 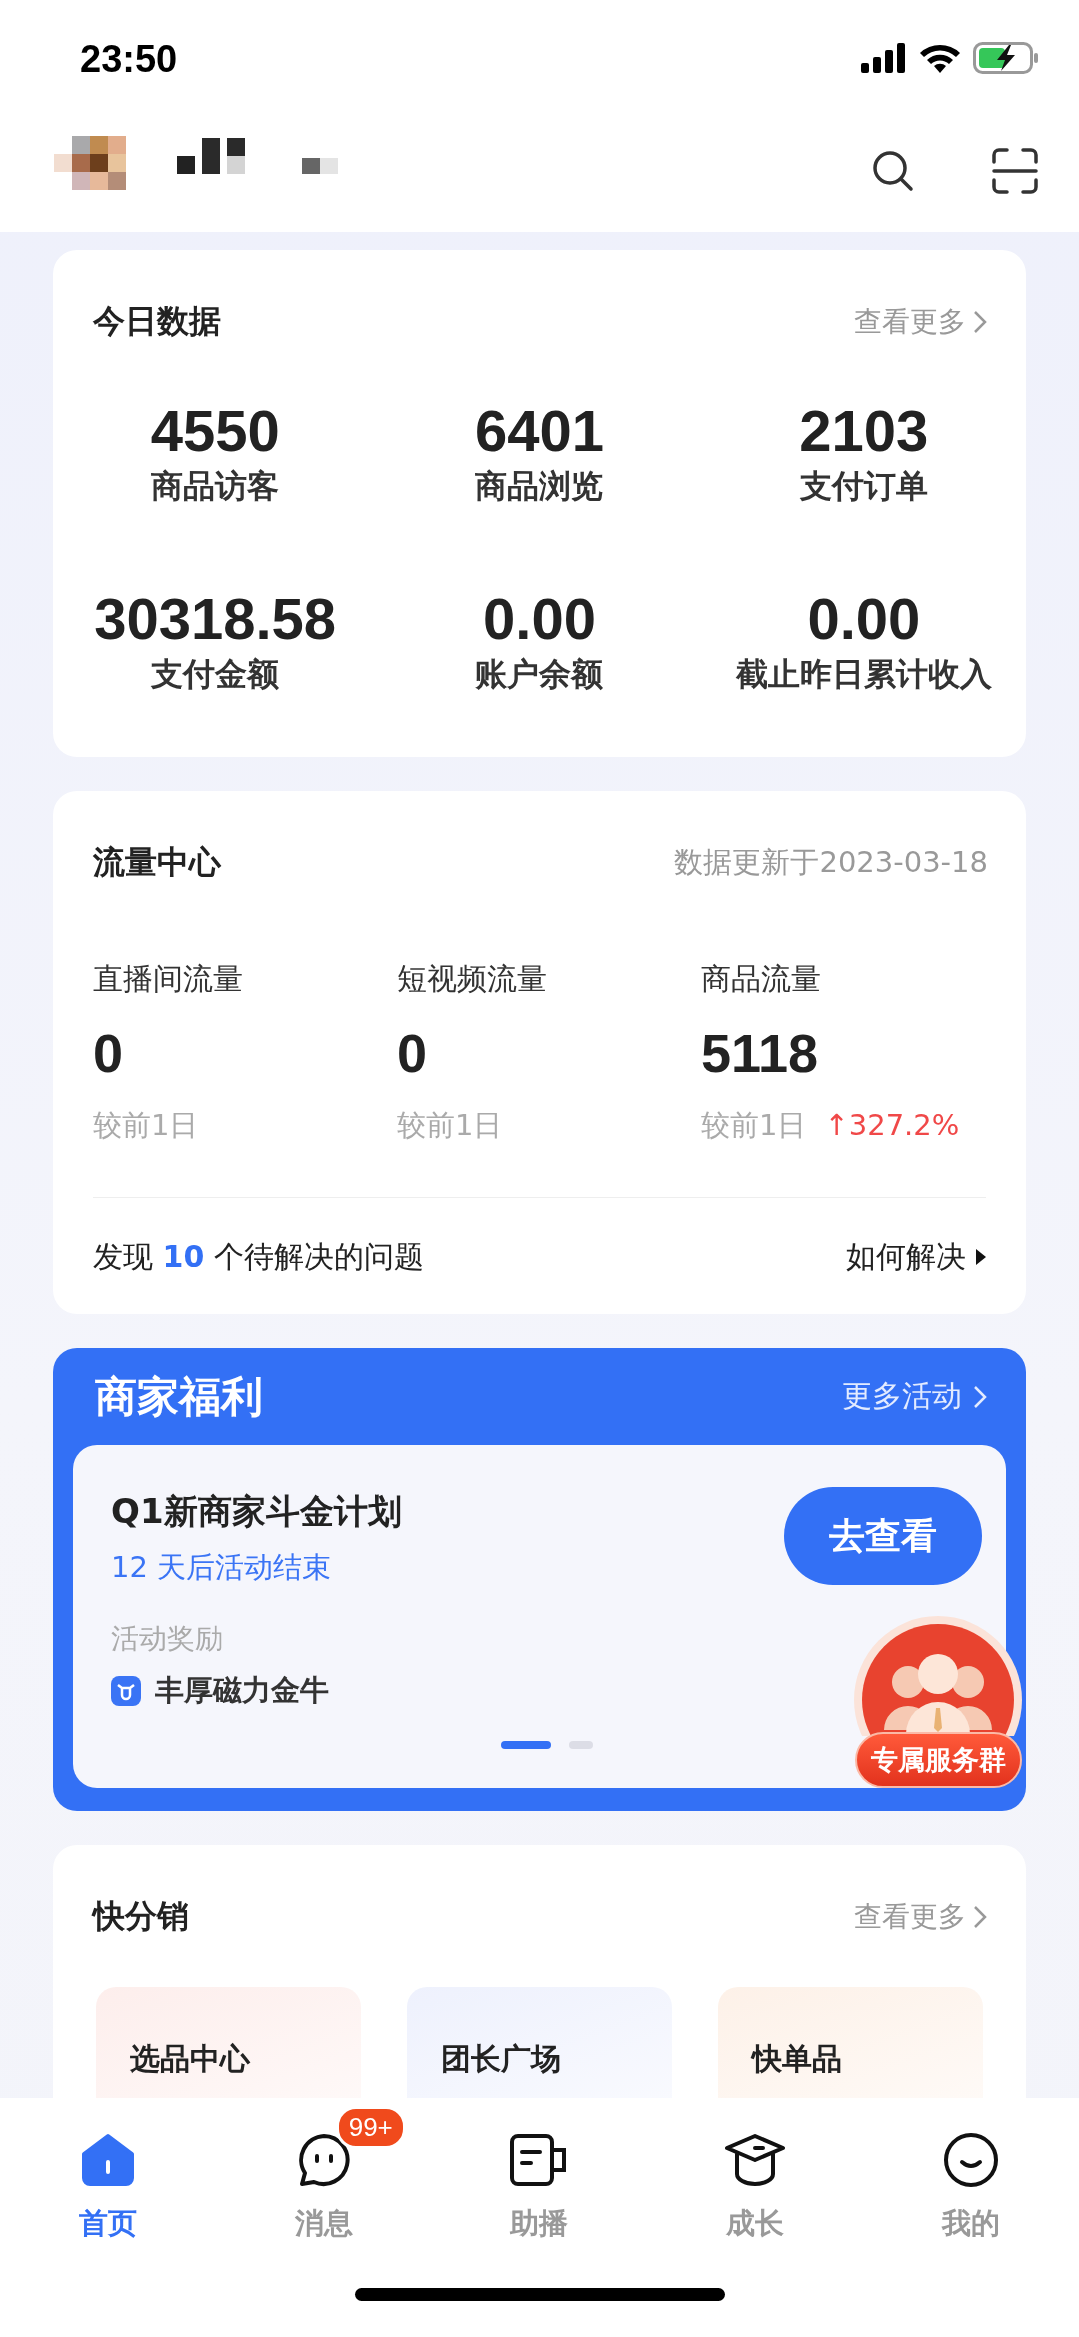 What do you see at coordinates (179, 1396) in the screenshot?
I see `panel-title: 商家福利` at bounding box center [179, 1396].